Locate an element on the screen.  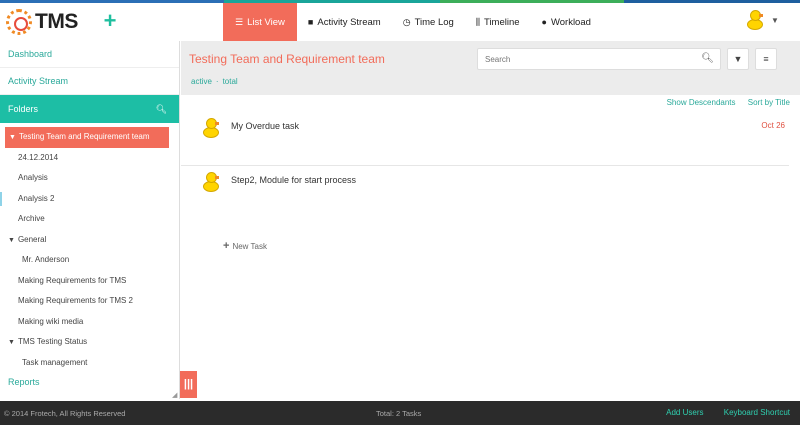
filter-icon: ▼ is located at coordinates (738, 59).